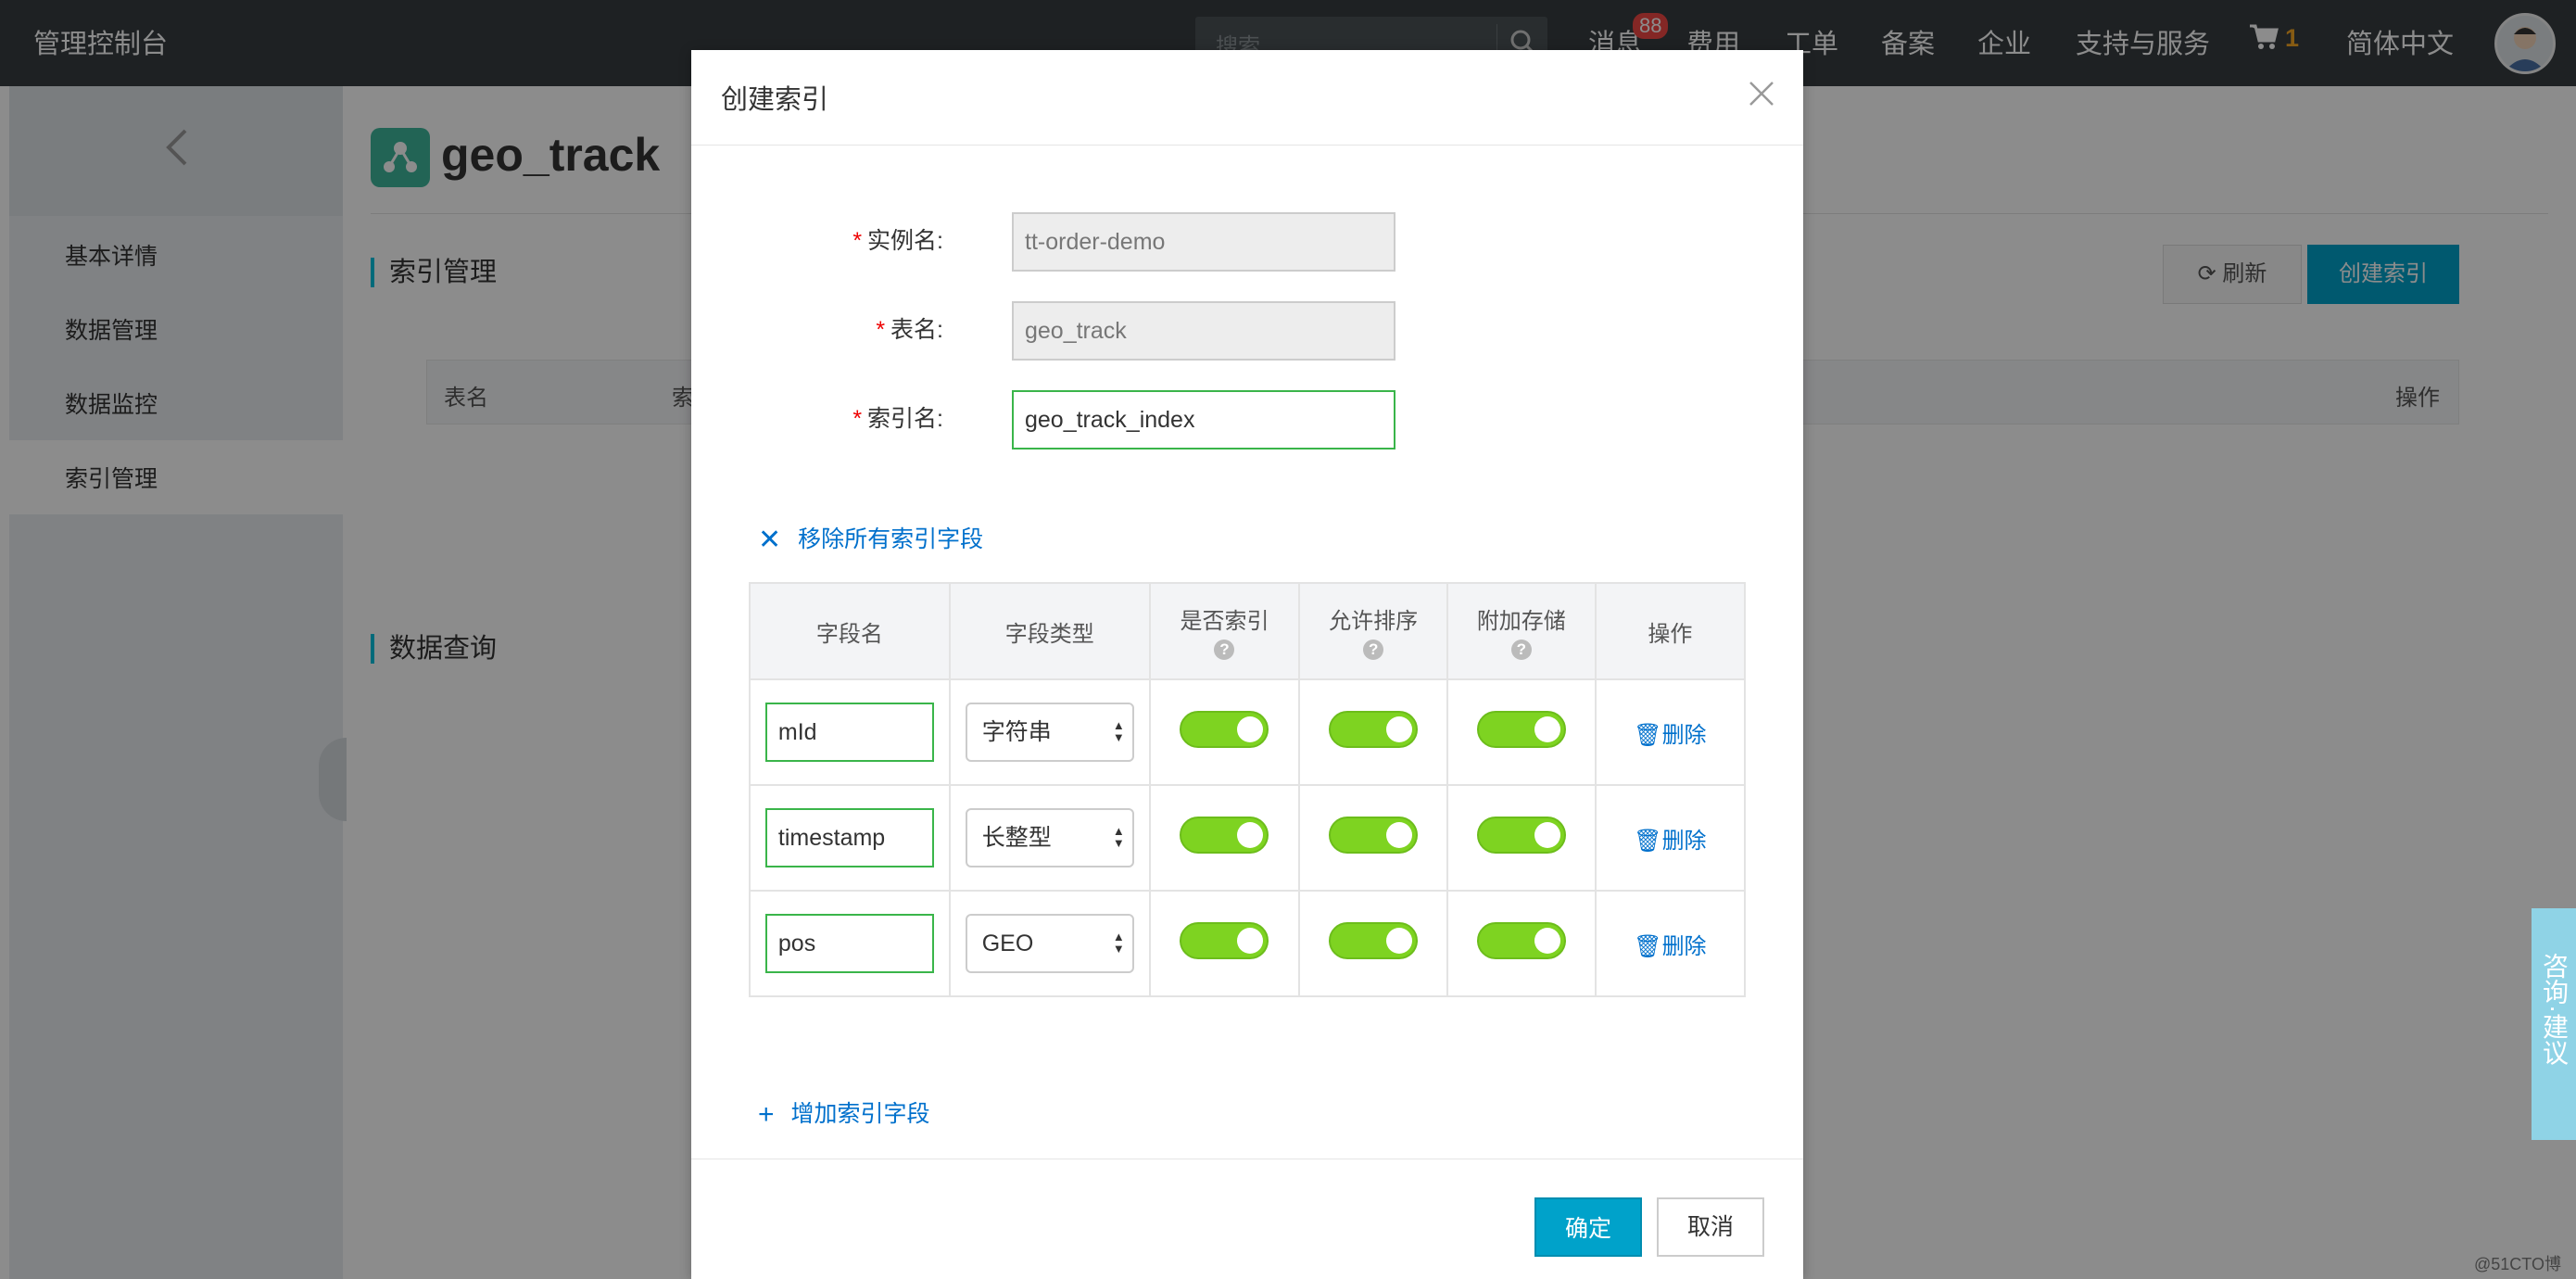 The height and width of the screenshot is (1279, 2576). Describe the element at coordinates (1521, 631) in the screenshot. I see `col-extra-store: 附加存储?` at that location.